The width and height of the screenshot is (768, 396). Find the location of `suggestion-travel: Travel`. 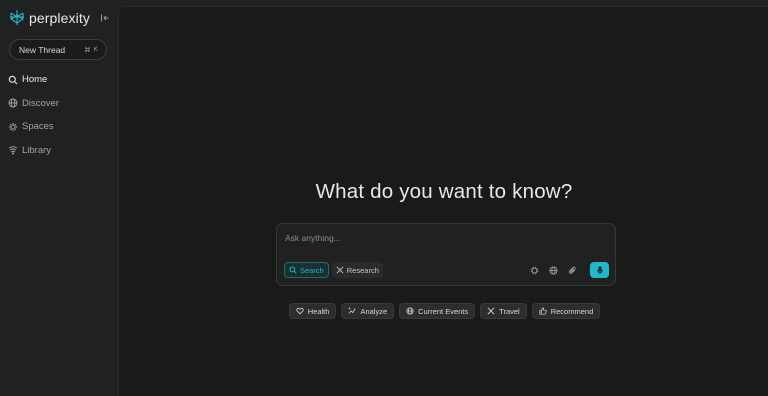

suggestion-travel: Travel is located at coordinates (503, 311).